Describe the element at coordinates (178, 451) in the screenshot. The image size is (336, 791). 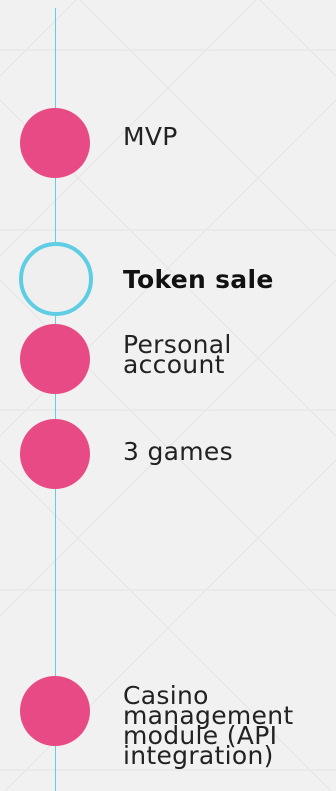
I see `milestone-label: 3 games` at that location.